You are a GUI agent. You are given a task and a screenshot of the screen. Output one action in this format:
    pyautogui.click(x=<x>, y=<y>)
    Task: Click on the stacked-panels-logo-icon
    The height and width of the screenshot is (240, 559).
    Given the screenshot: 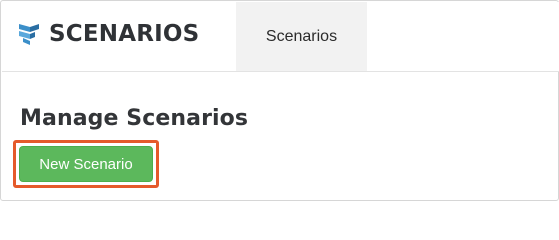 What is the action you would take?
    pyautogui.click(x=29, y=34)
    